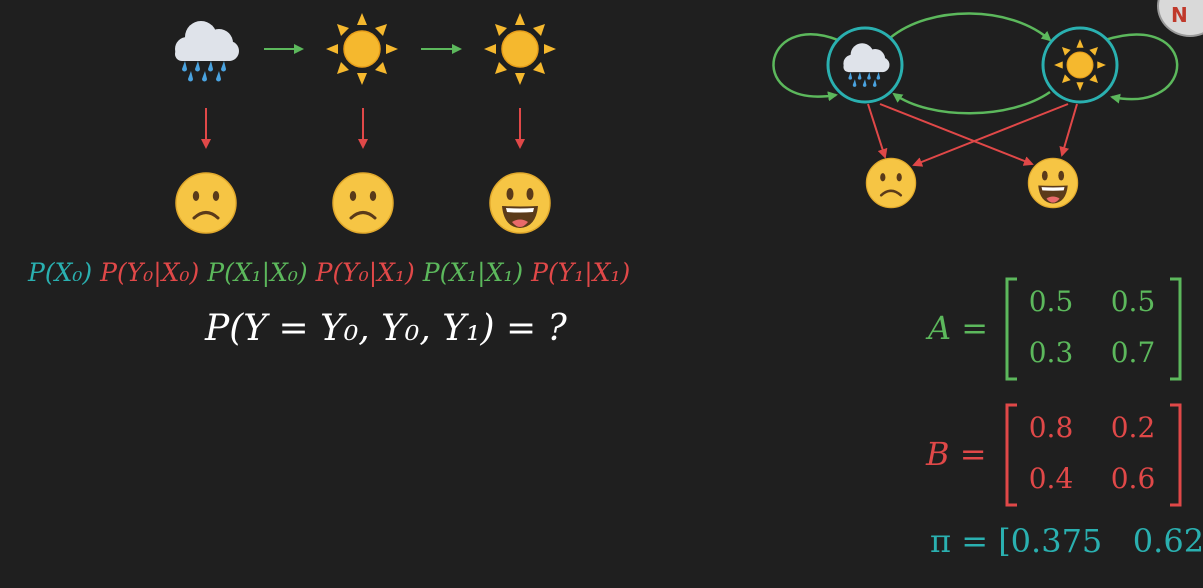 The image size is (1203, 588). What do you see at coordinates (1133, 478) in the screenshot?
I see `matrix-b-cell: 0.6` at bounding box center [1133, 478].